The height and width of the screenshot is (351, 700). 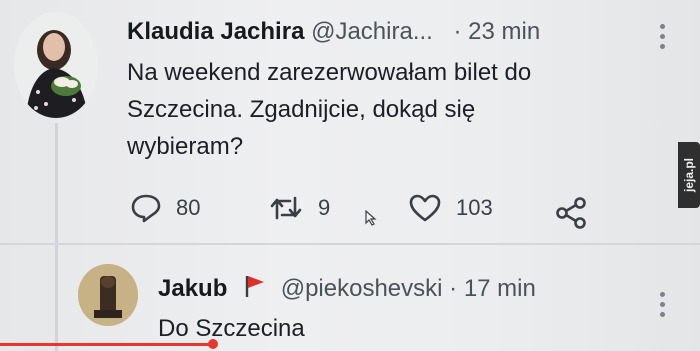 What do you see at coordinates (371, 218) in the screenshot?
I see `mouse-cursor-icon` at bounding box center [371, 218].